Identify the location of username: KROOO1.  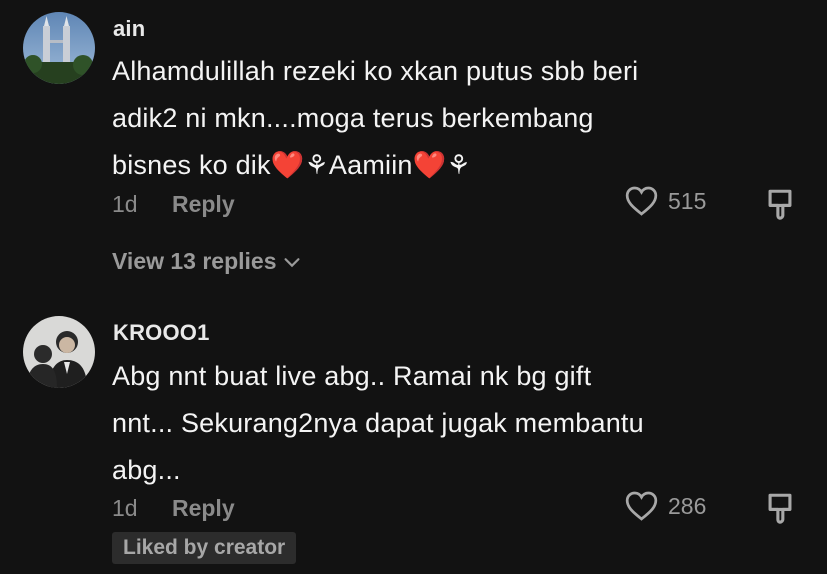
(161, 333).